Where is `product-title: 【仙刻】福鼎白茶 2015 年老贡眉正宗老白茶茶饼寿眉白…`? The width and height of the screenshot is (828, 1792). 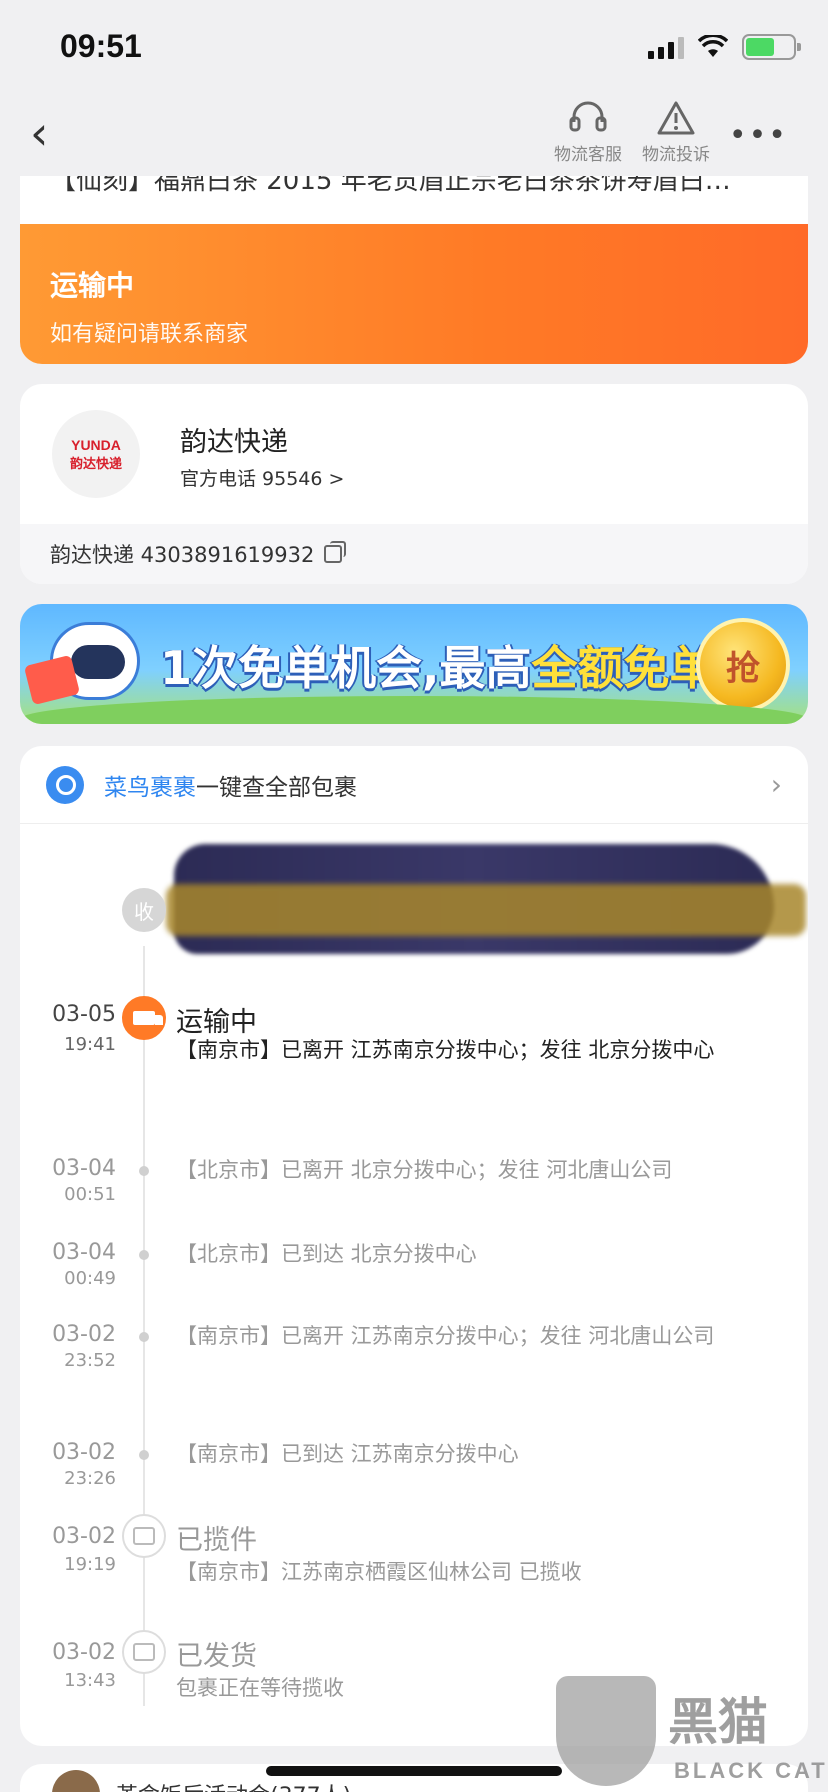
product-title: 【仙刻】福鼎白茶 2015 年老贡眉正宗老白茶茶饼寿眉白… is located at coordinates (414, 200).